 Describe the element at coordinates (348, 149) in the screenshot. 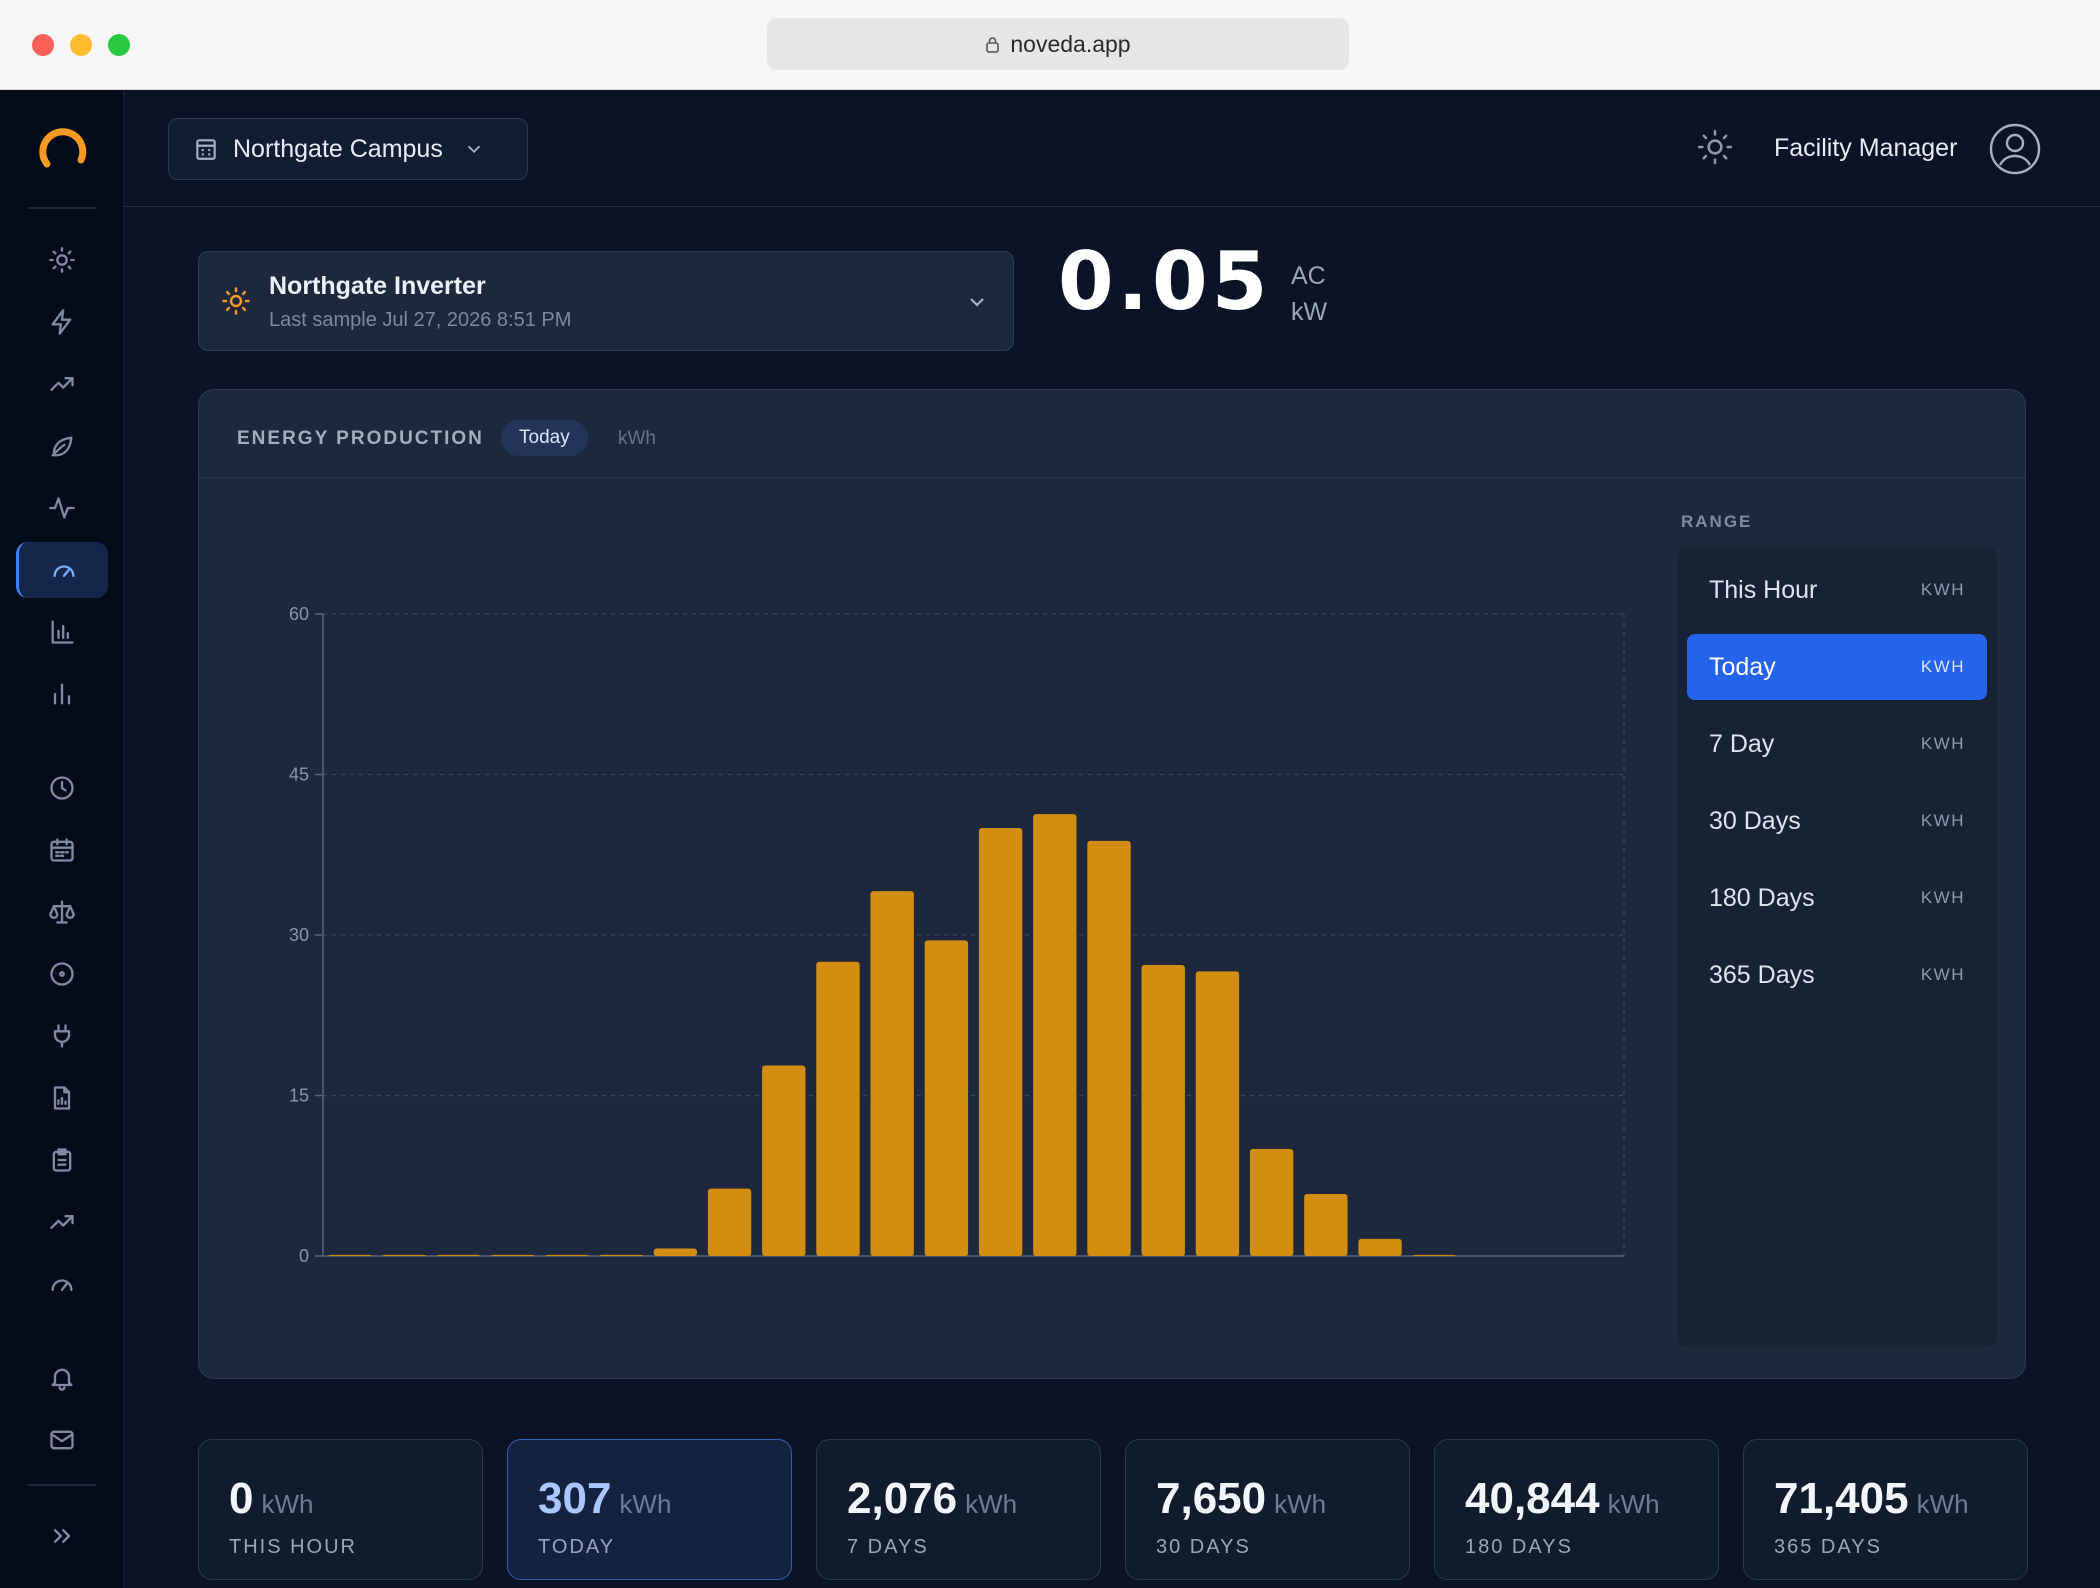

I see `site-selector: Northgate Campus` at that location.